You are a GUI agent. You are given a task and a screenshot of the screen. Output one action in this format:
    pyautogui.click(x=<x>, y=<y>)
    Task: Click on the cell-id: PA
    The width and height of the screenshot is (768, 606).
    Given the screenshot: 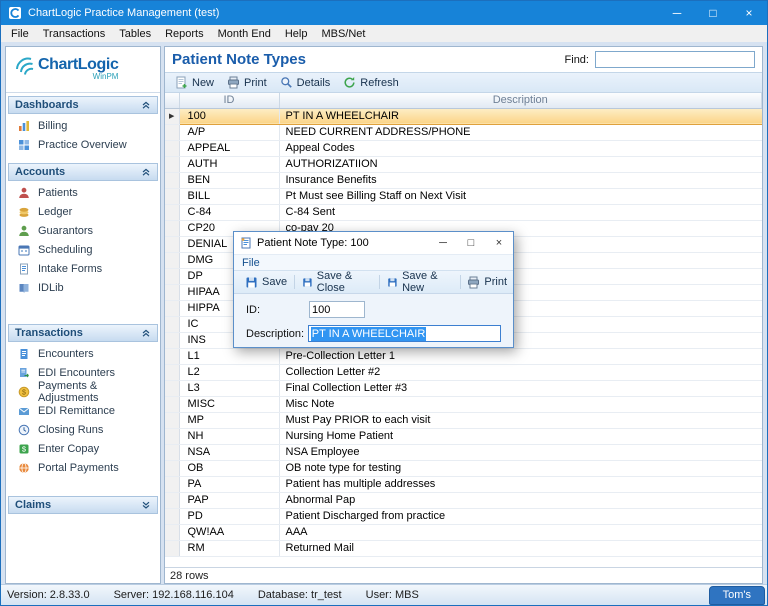 What is the action you would take?
    pyautogui.click(x=229, y=484)
    